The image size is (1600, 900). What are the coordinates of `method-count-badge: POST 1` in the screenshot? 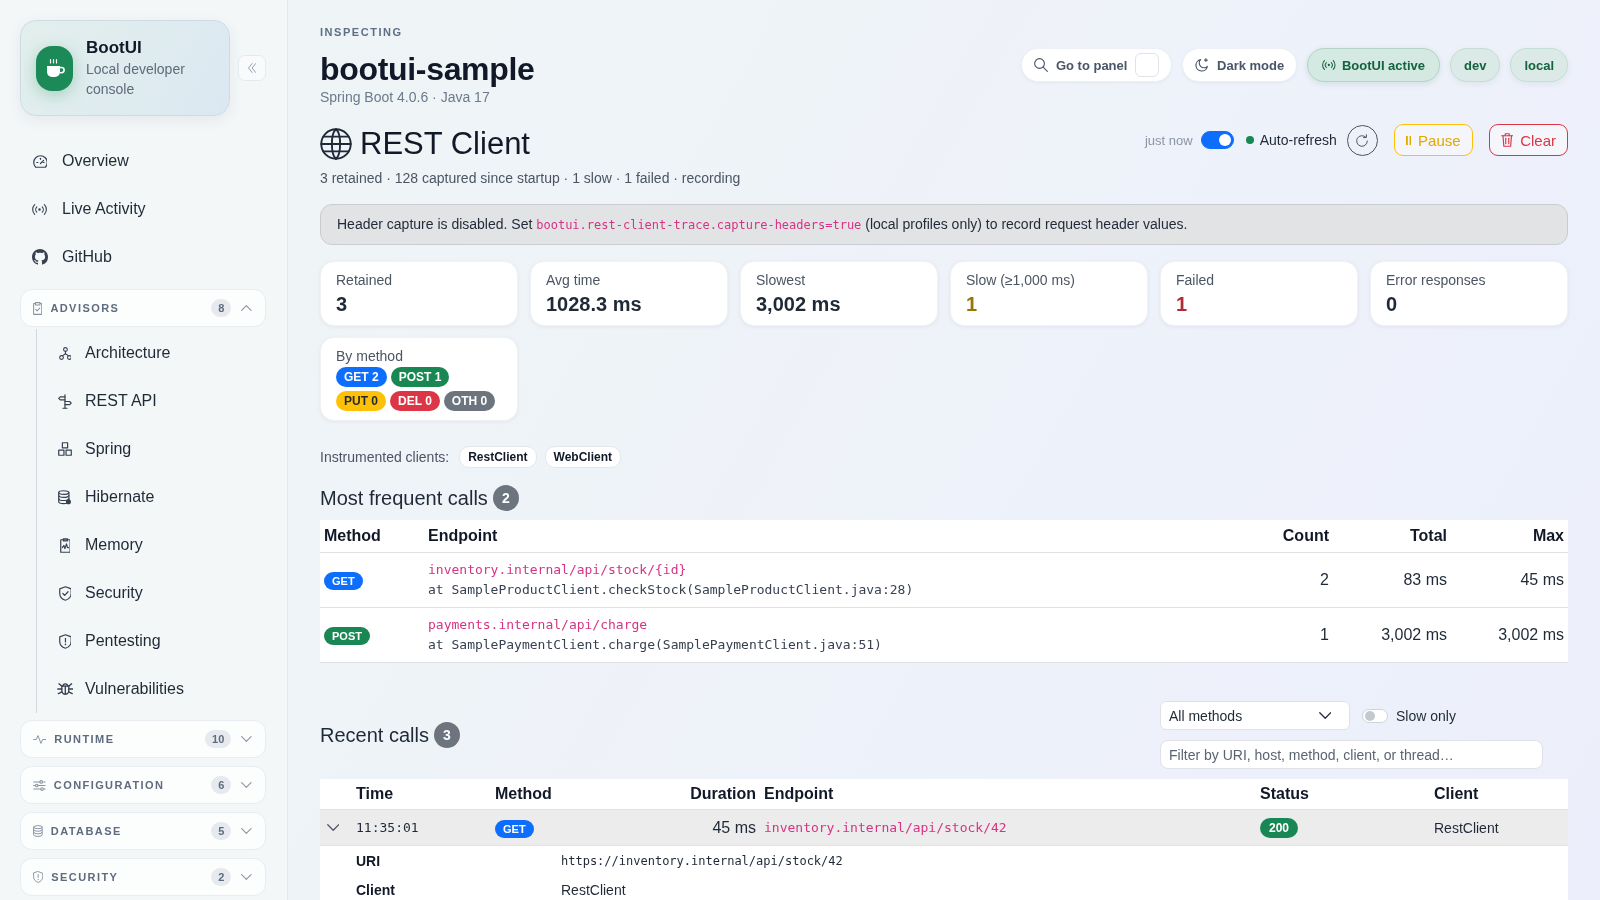 It's located at (420, 377).